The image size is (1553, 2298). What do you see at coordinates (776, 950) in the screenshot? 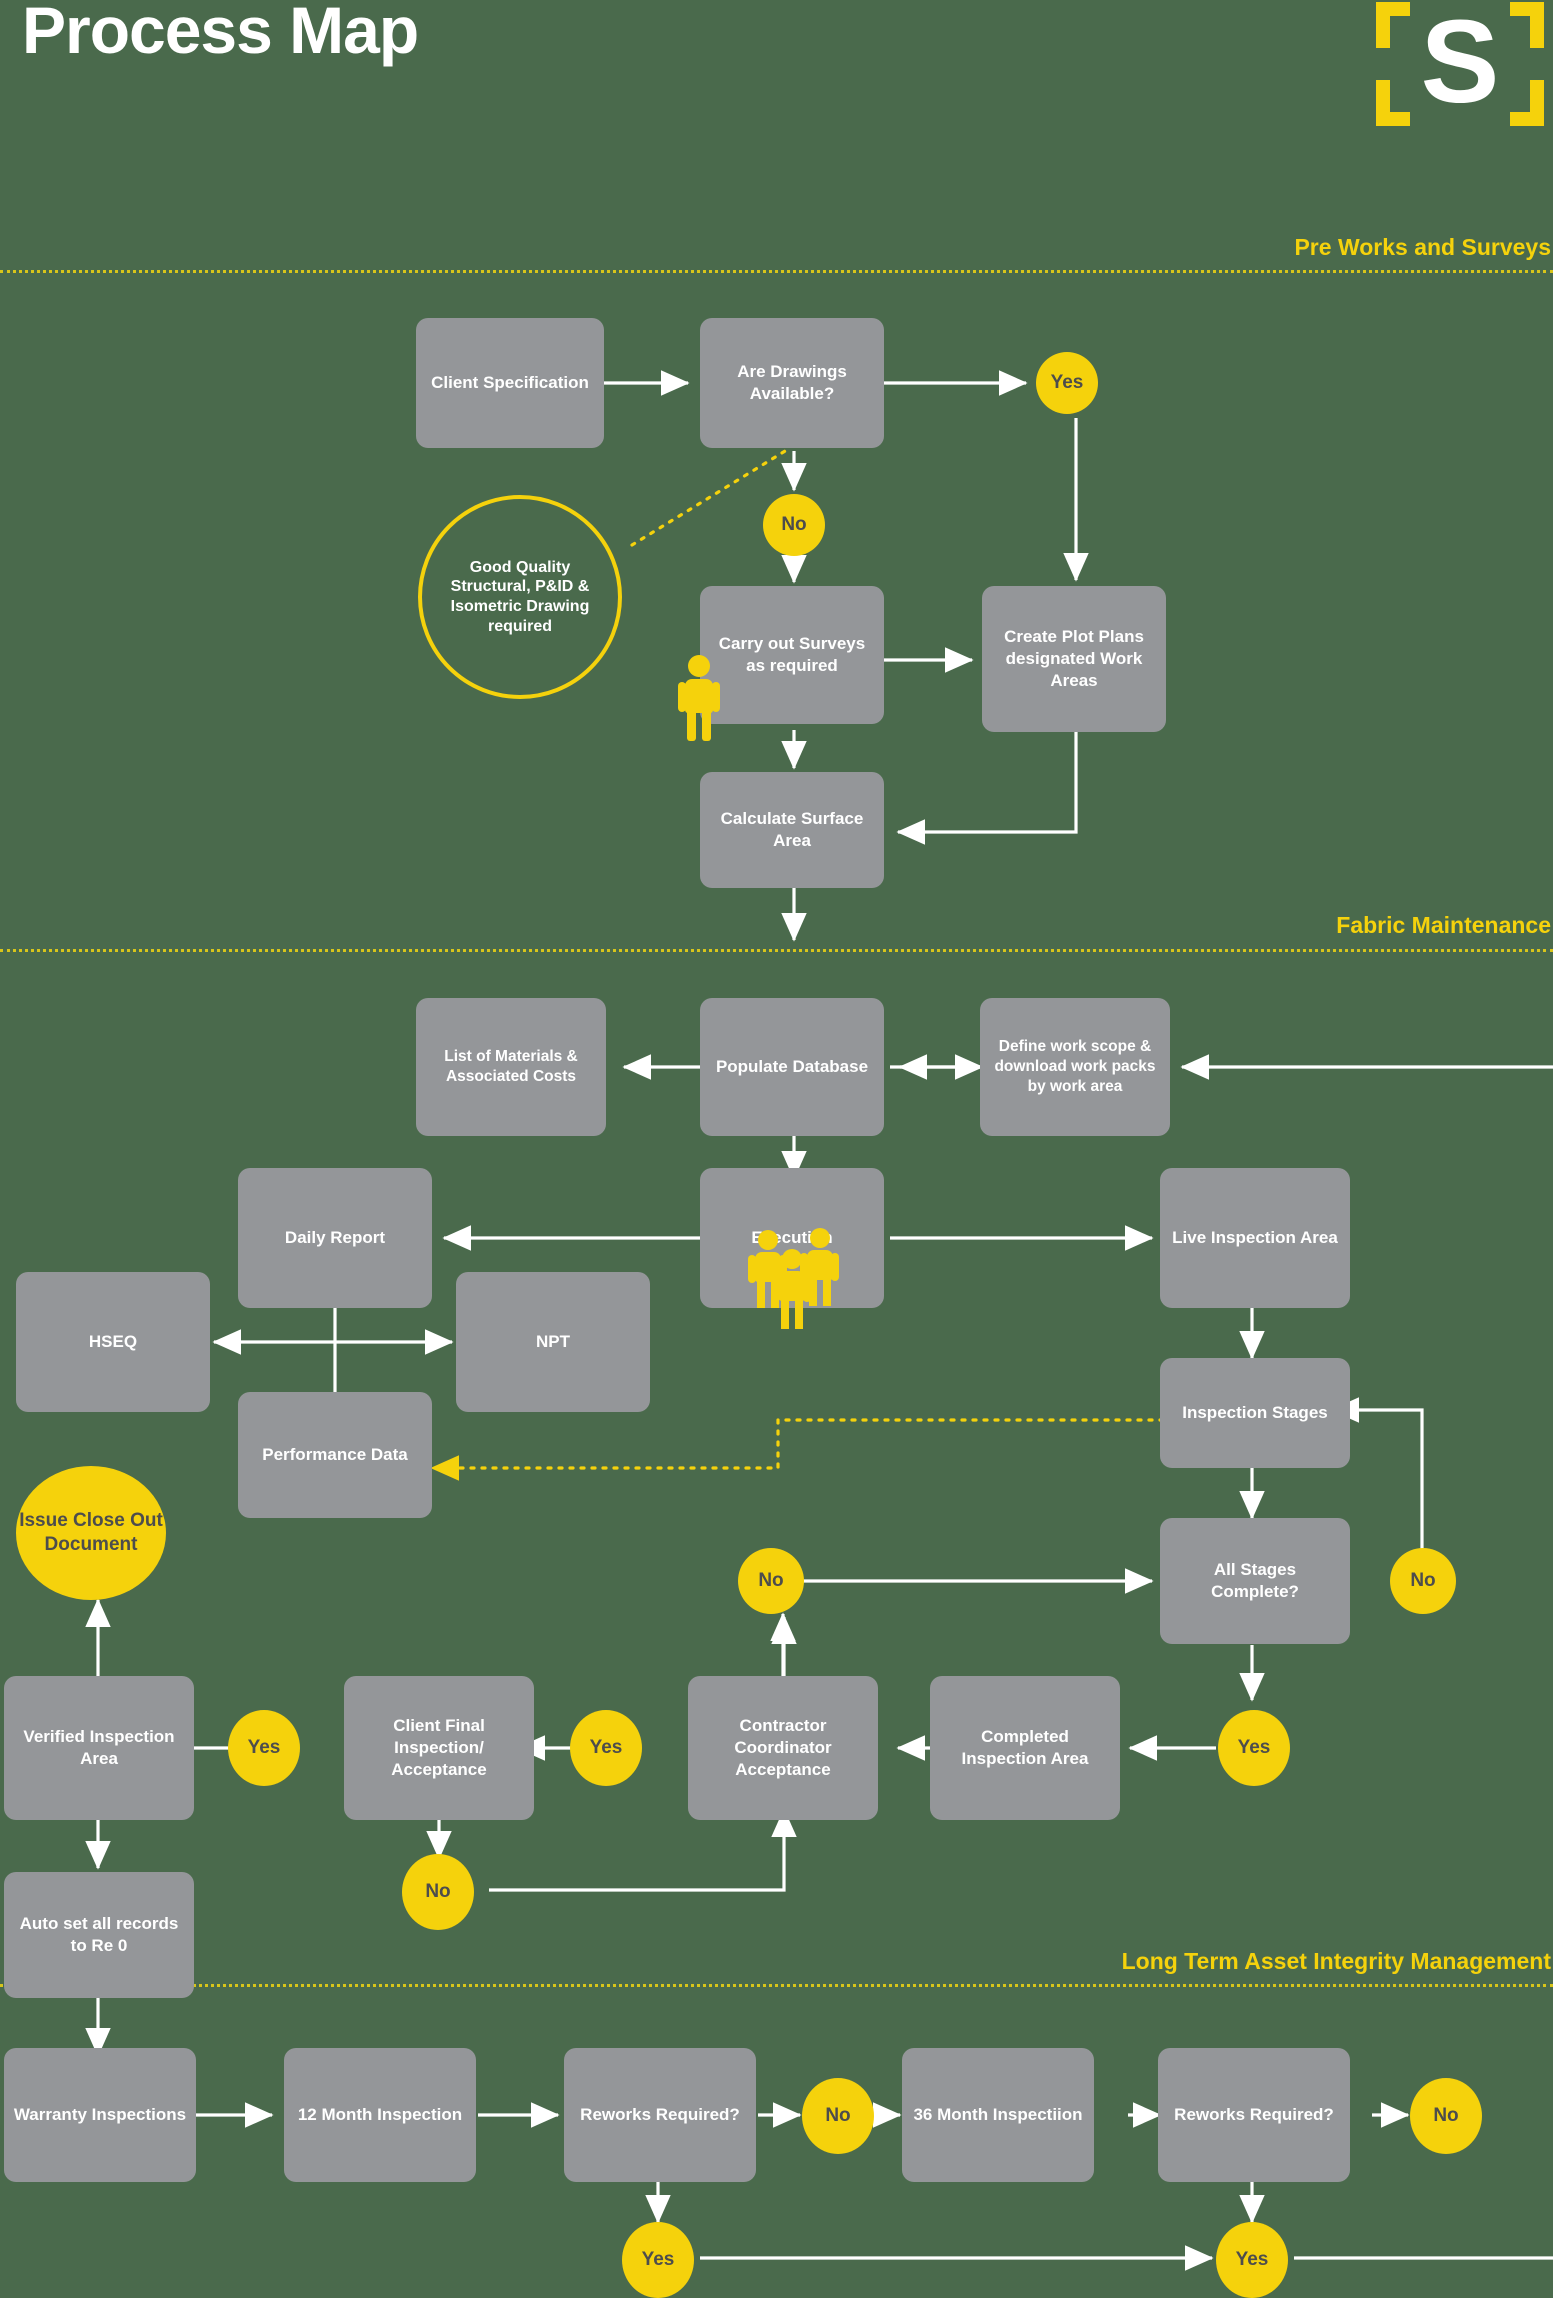
I see `band-rule-fabric-maintenance` at bounding box center [776, 950].